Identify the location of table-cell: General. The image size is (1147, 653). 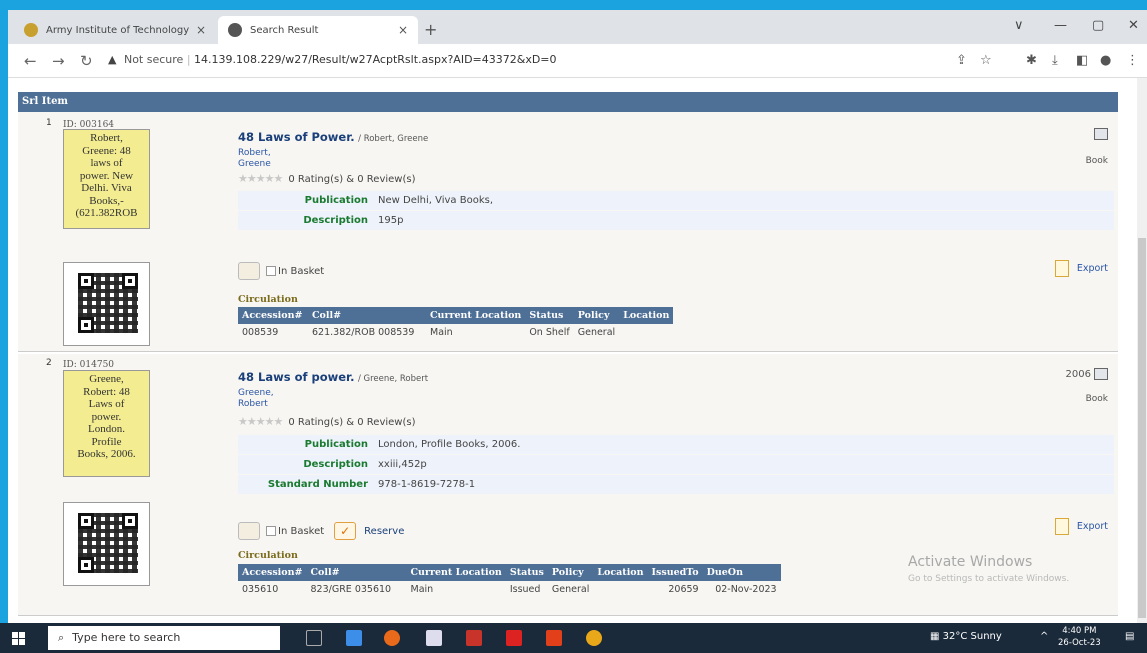
(570, 589).